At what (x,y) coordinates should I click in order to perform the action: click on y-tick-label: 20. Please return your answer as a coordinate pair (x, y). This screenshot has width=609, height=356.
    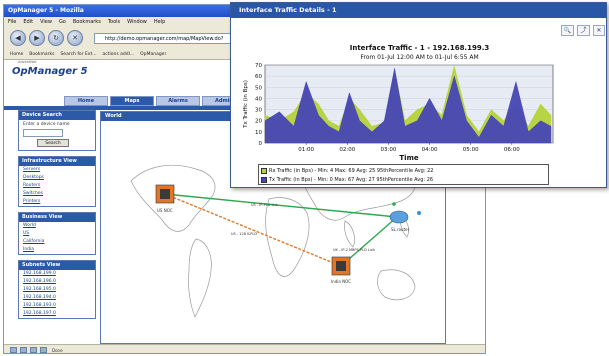
    Looking at the image, I should click on (258, 122).